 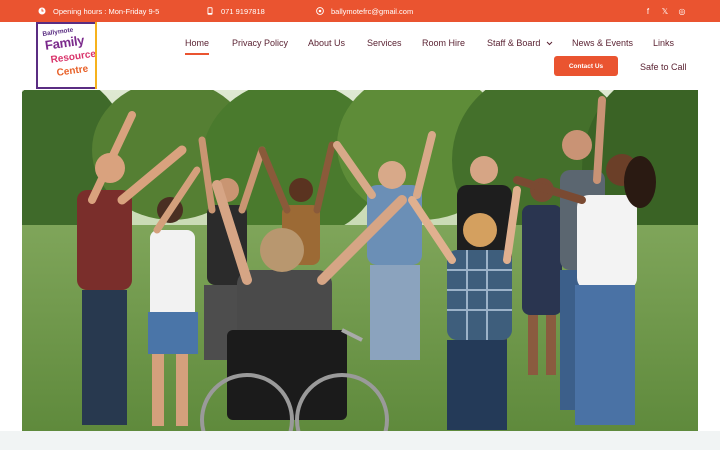 I want to click on mobile-phone-icon, so click(x=210, y=11).